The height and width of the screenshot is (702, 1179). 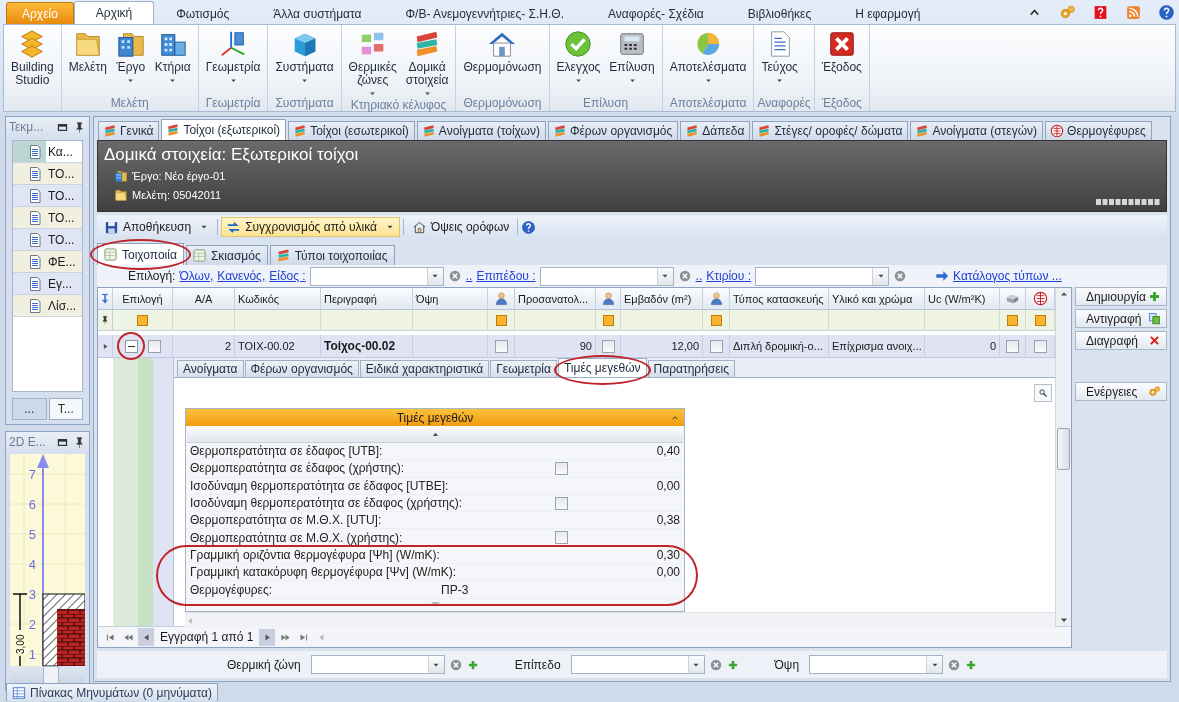 What do you see at coordinates (523, 368) in the screenshot?
I see `detail-tab: Γεωμετρία` at bounding box center [523, 368].